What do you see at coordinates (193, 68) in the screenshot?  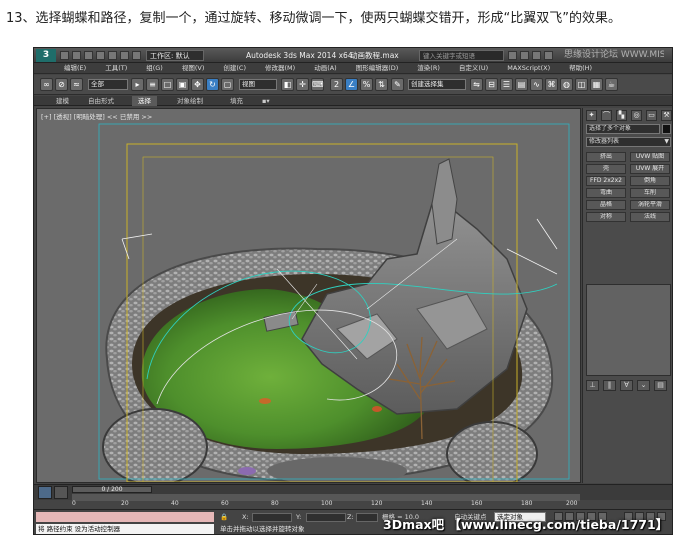 I see `menu-views: 视图(V)` at bounding box center [193, 68].